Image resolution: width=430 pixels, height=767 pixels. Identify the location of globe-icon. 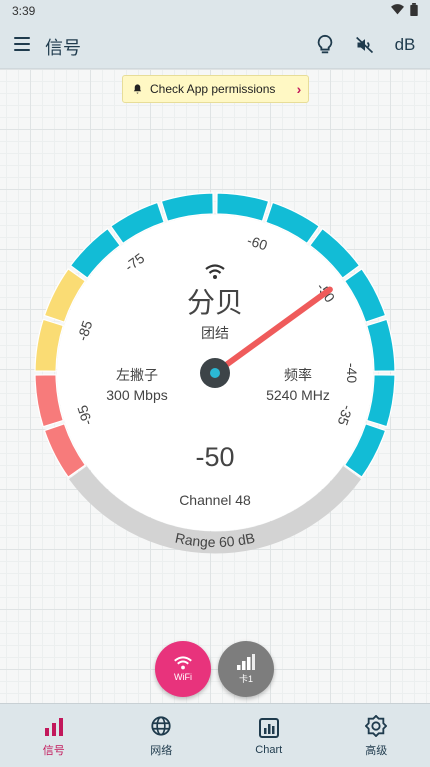
(161, 726).